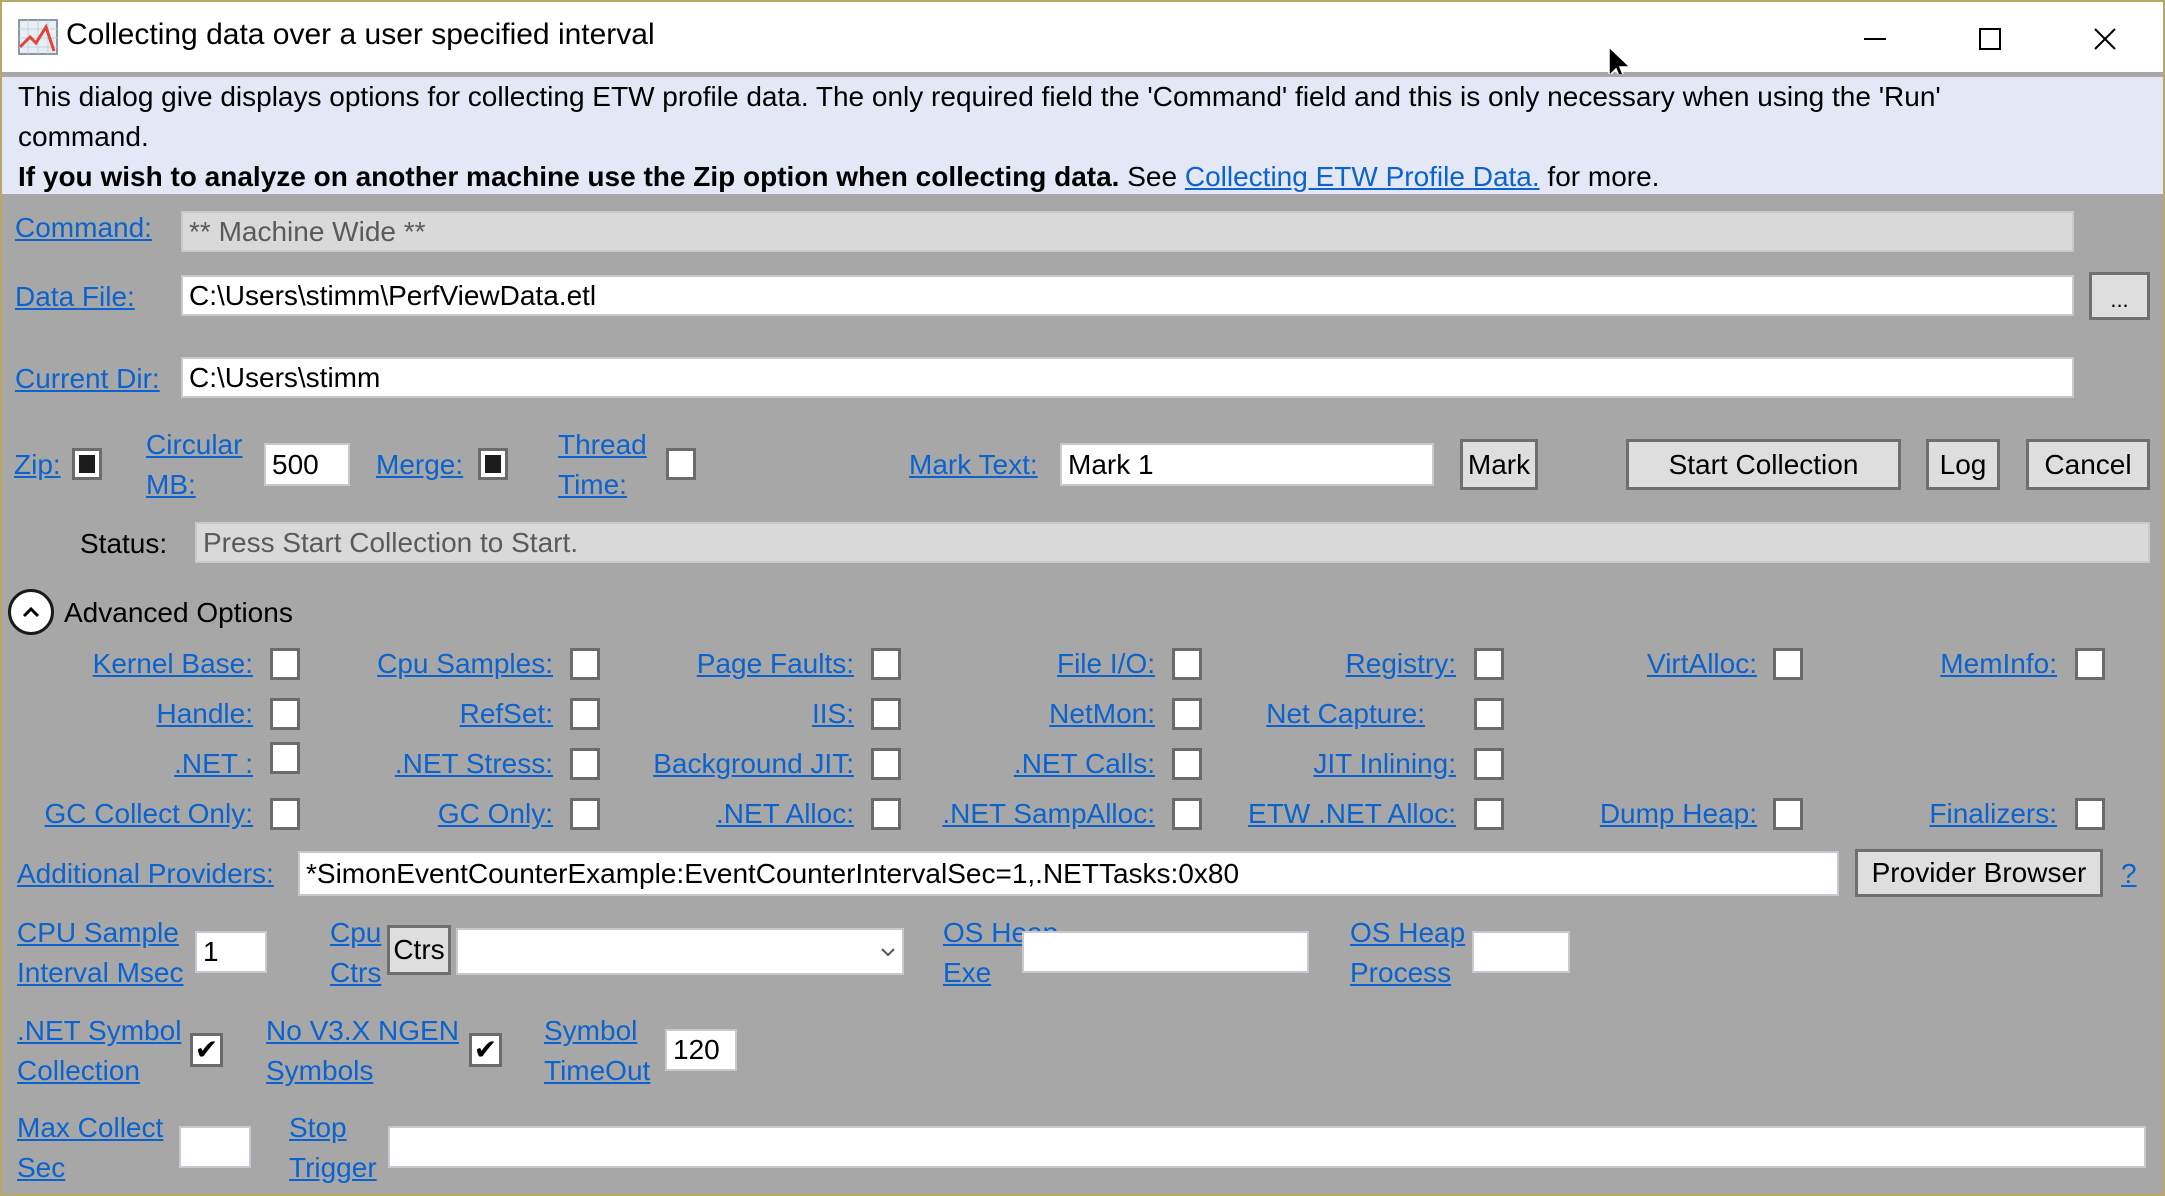  What do you see at coordinates (1401, 664) in the screenshot?
I see `option-label-registry: Registry:` at bounding box center [1401, 664].